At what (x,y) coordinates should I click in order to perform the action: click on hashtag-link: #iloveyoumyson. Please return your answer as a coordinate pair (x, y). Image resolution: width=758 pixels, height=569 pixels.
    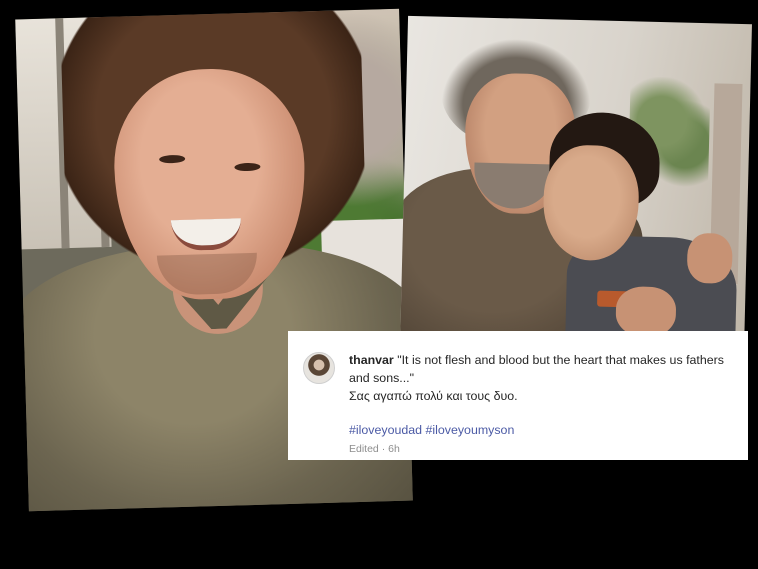
    Looking at the image, I should click on (469, 430).